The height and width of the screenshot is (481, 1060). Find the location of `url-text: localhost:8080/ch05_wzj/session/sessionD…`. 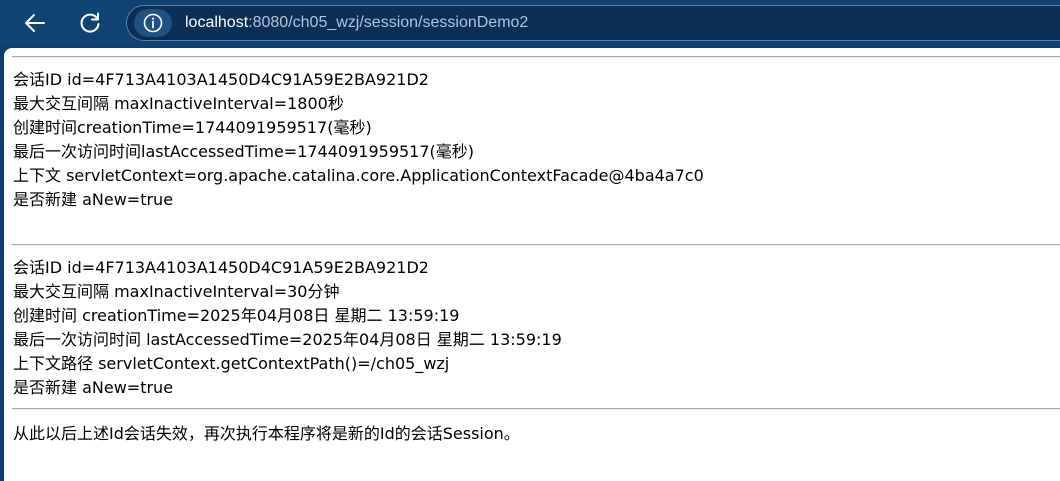

url-text: localhost:8080/ch05_wzj/session/sessionD… is located at coordinates (356, 23).